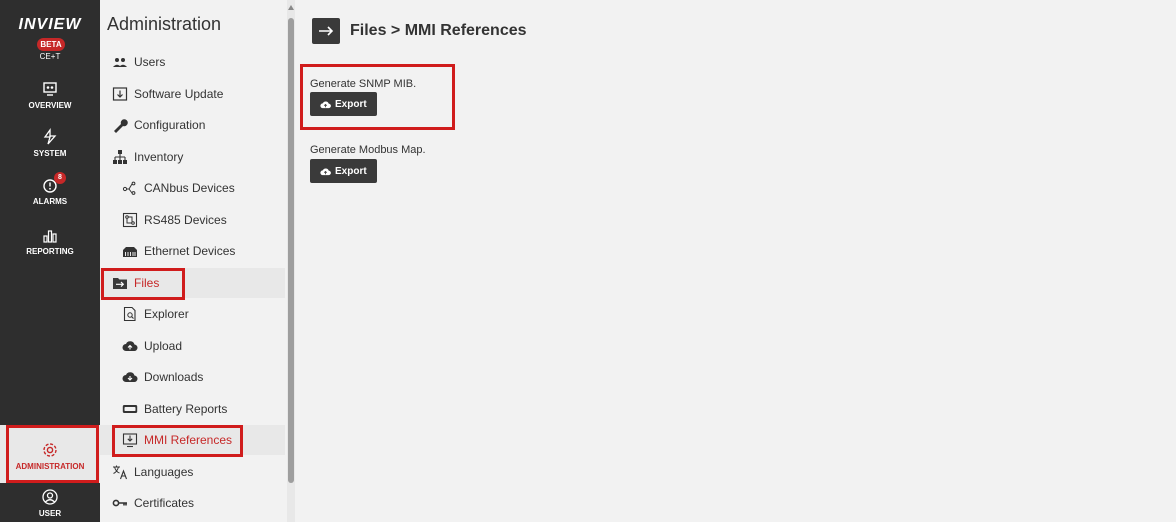 The width and height of the screenshot is (1176, 522). I want to click on rail-label-system: SYSTEM, so click(50, 153).